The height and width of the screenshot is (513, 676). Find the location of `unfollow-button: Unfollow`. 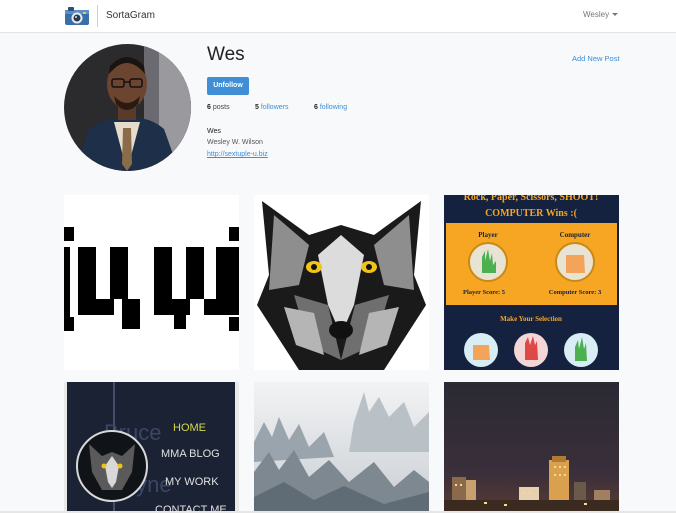

unfollow-button: Unfollow is located at coordinates (228, 86).